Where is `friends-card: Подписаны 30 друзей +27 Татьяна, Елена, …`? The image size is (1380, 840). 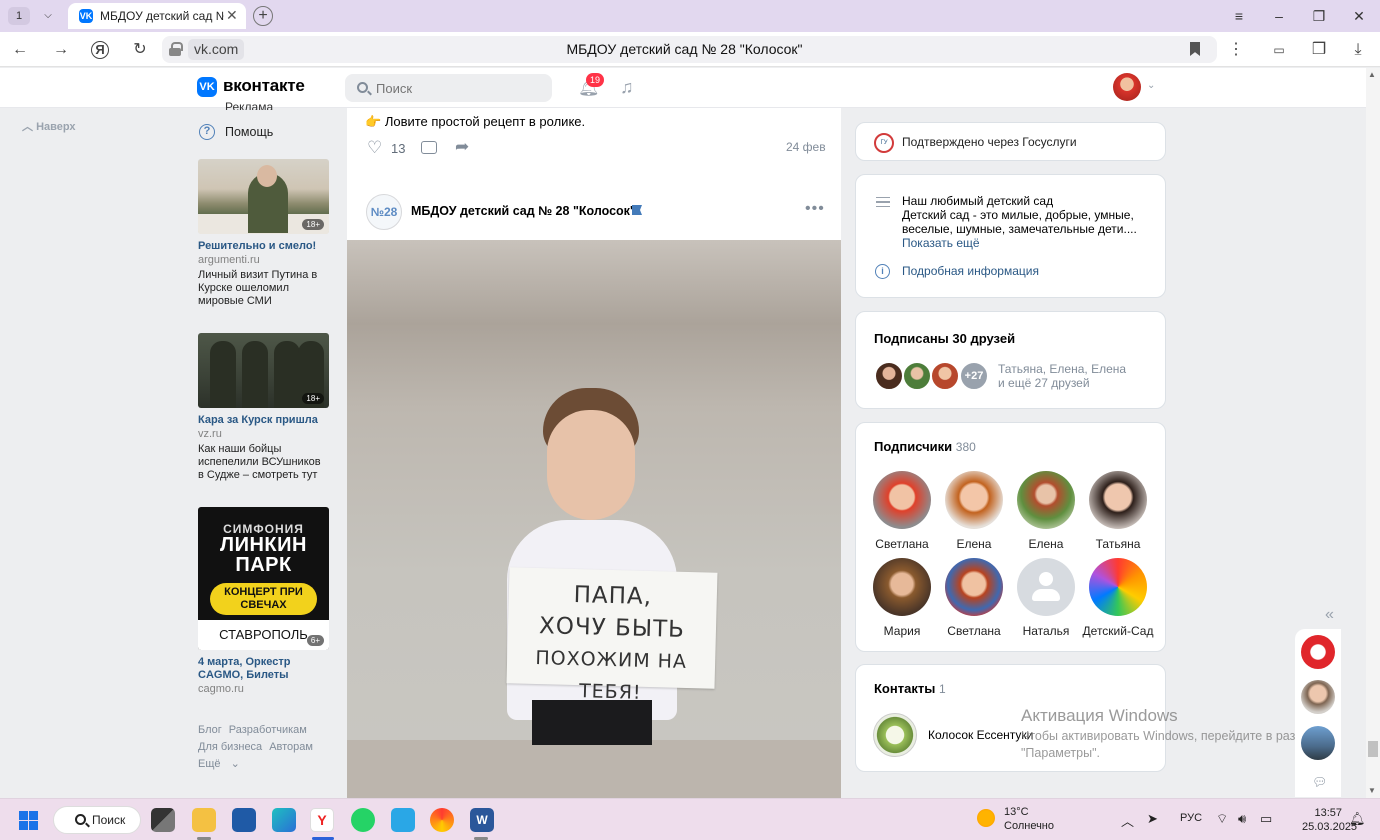 friends-card: Подписаны 30 друзей +27 Татьяна, Елена, … is located at coordinates (1010, 360).